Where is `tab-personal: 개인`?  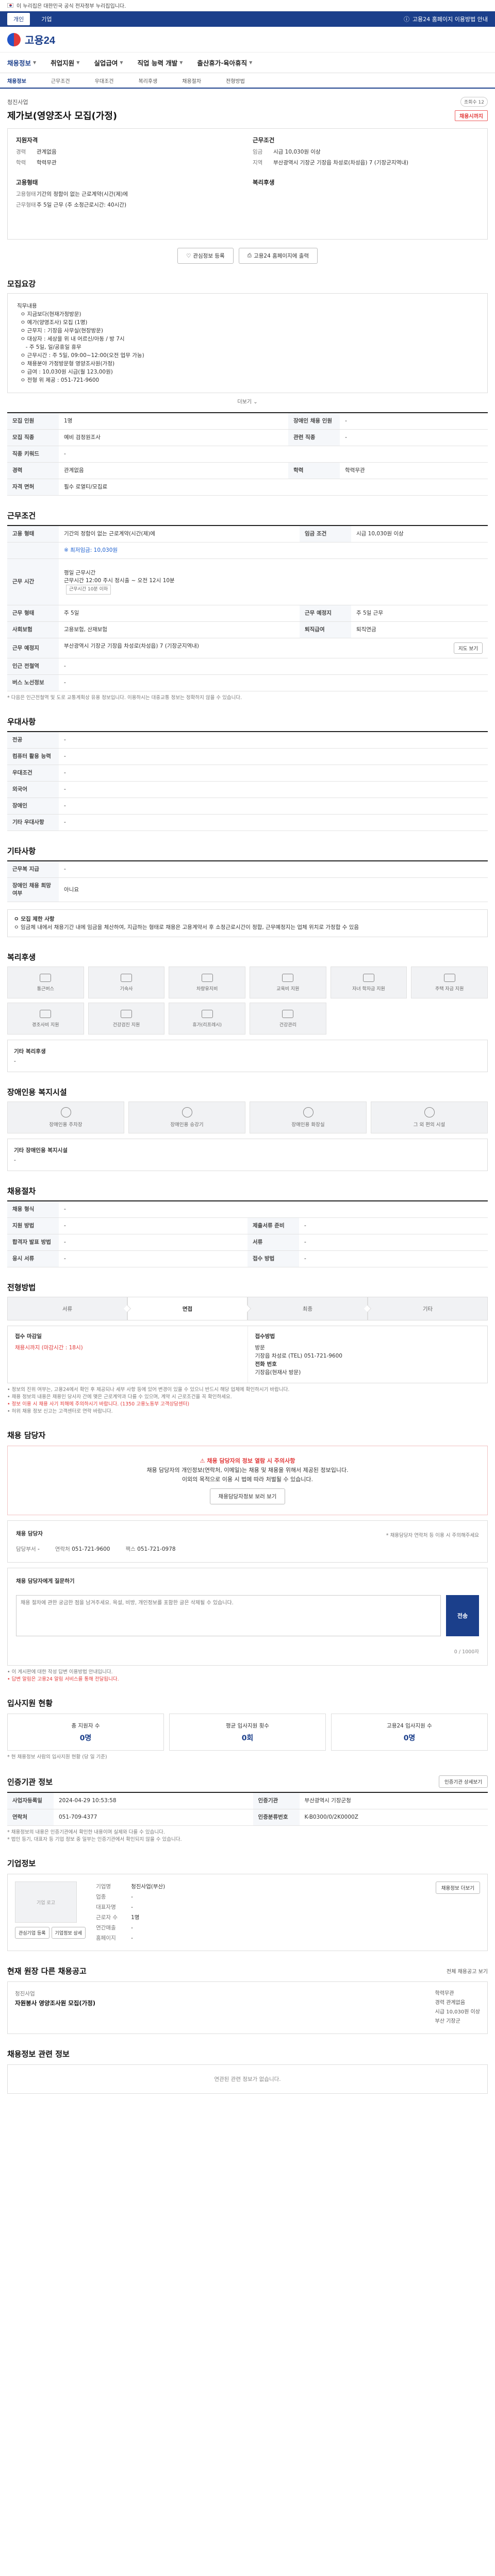
tab-personal: 개인 is located at coordinates (19, 19).